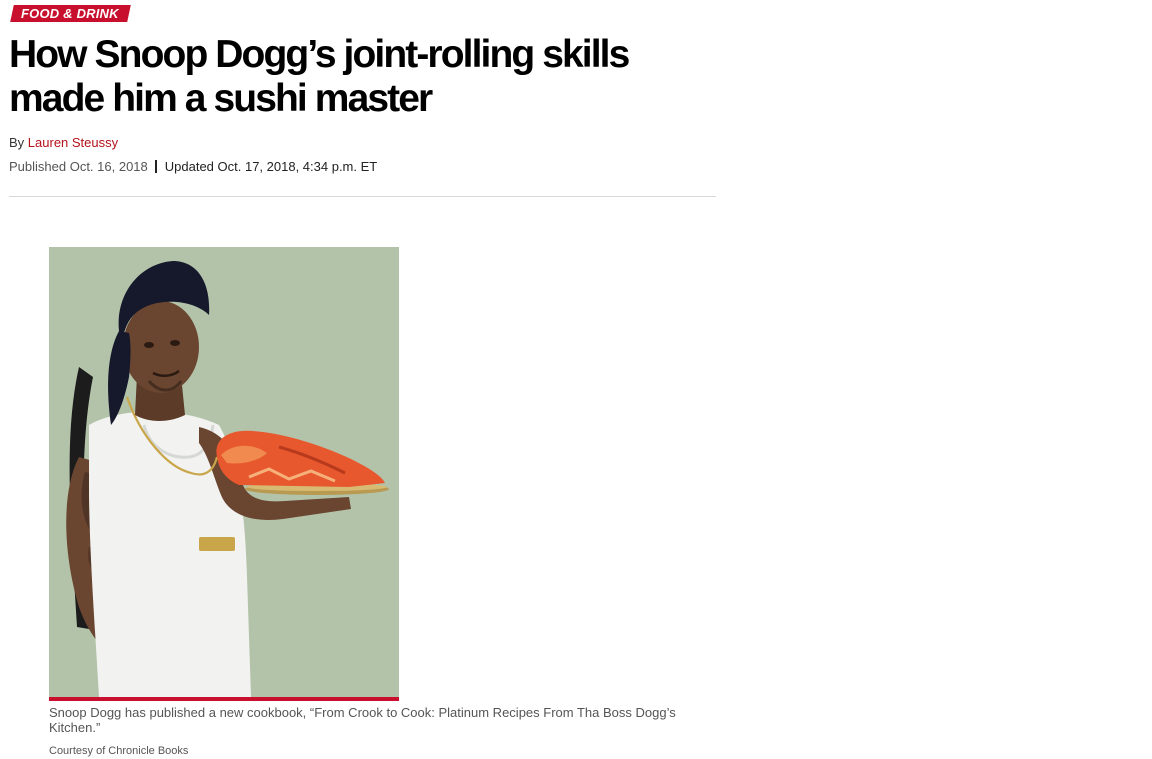 The width and height of the screenshot is (1152, 759). I want to click on category-tag: FOOD & DRINK, so click(70, 13).